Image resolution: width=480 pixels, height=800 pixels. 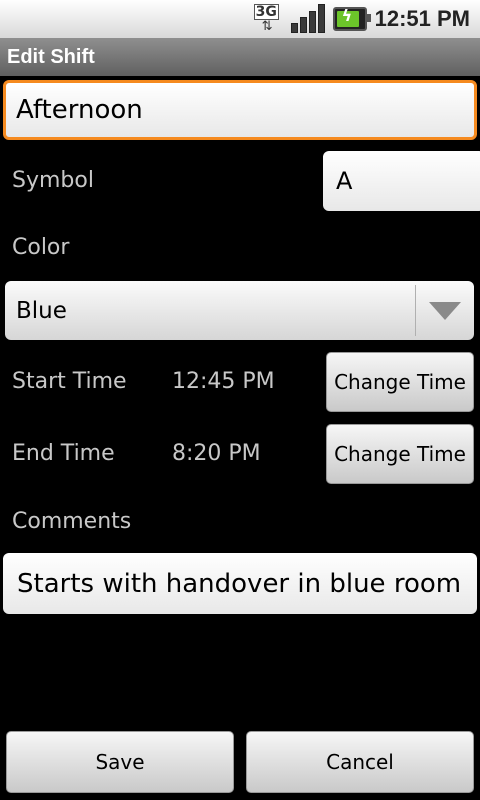 What do you see at coordinates (307, 18) in the screenshot?
I see `signal-strength-icon` at bounding box center [307, 18].